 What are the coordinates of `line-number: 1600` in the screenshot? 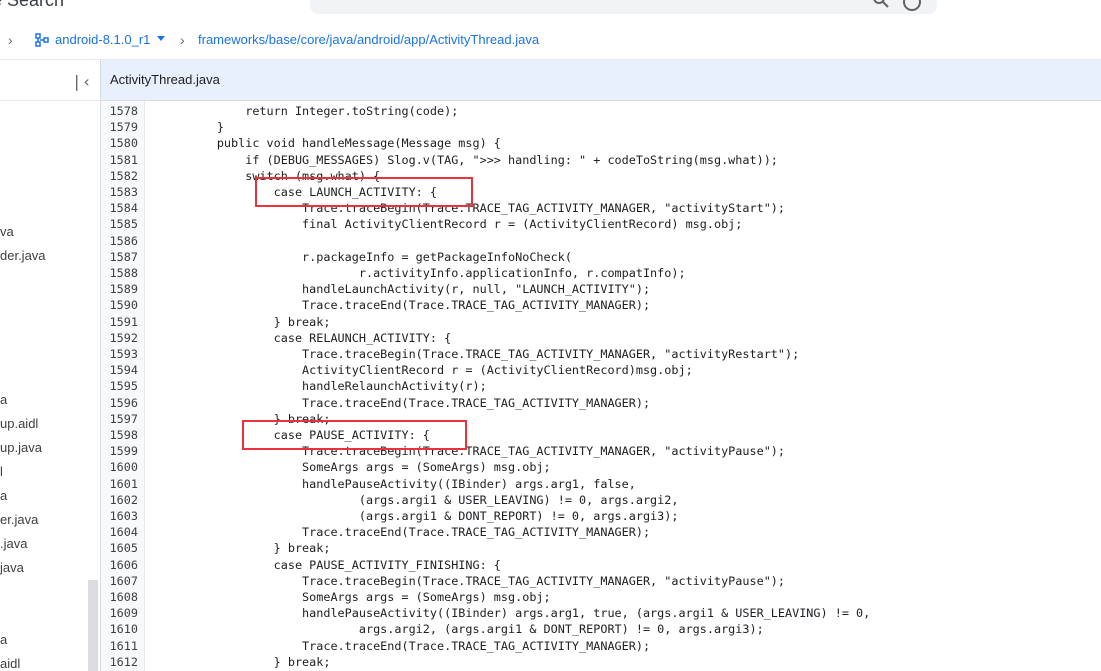 It's located at (119, 467).